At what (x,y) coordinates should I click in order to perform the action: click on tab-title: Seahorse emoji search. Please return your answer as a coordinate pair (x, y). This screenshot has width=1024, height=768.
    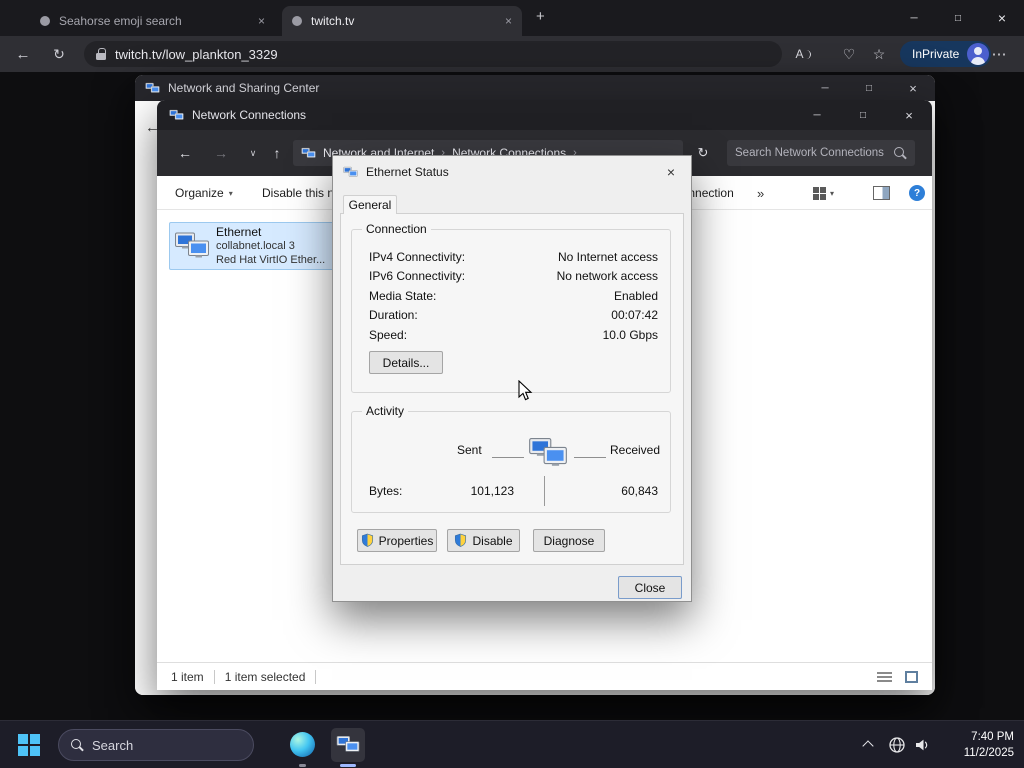
    Looking at the image, I should click on (120, 21).